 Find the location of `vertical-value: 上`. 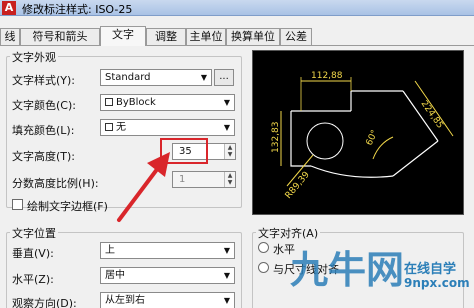

vertical-value: 上 is located at coordinates (110, 250).